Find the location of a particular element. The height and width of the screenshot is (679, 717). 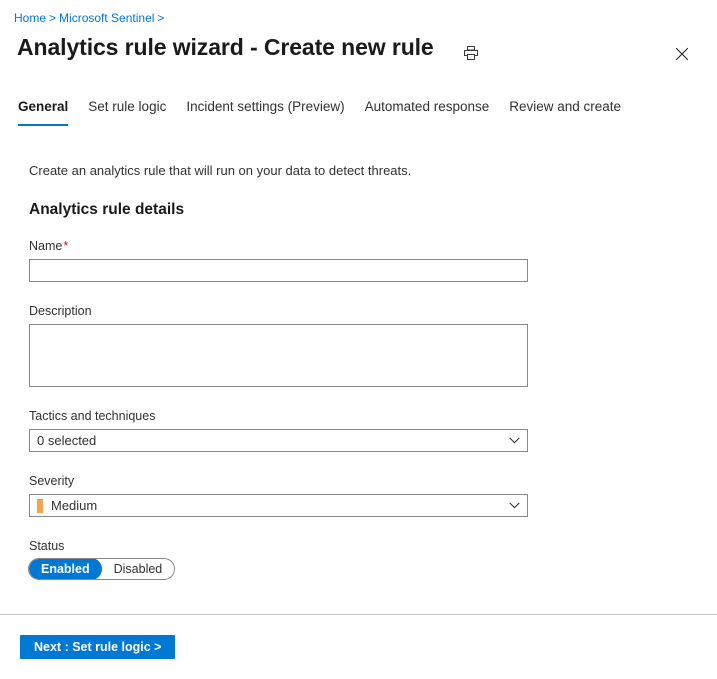

tab-set-rule-logic: Set rule logic is located at coordinates (127, 111).